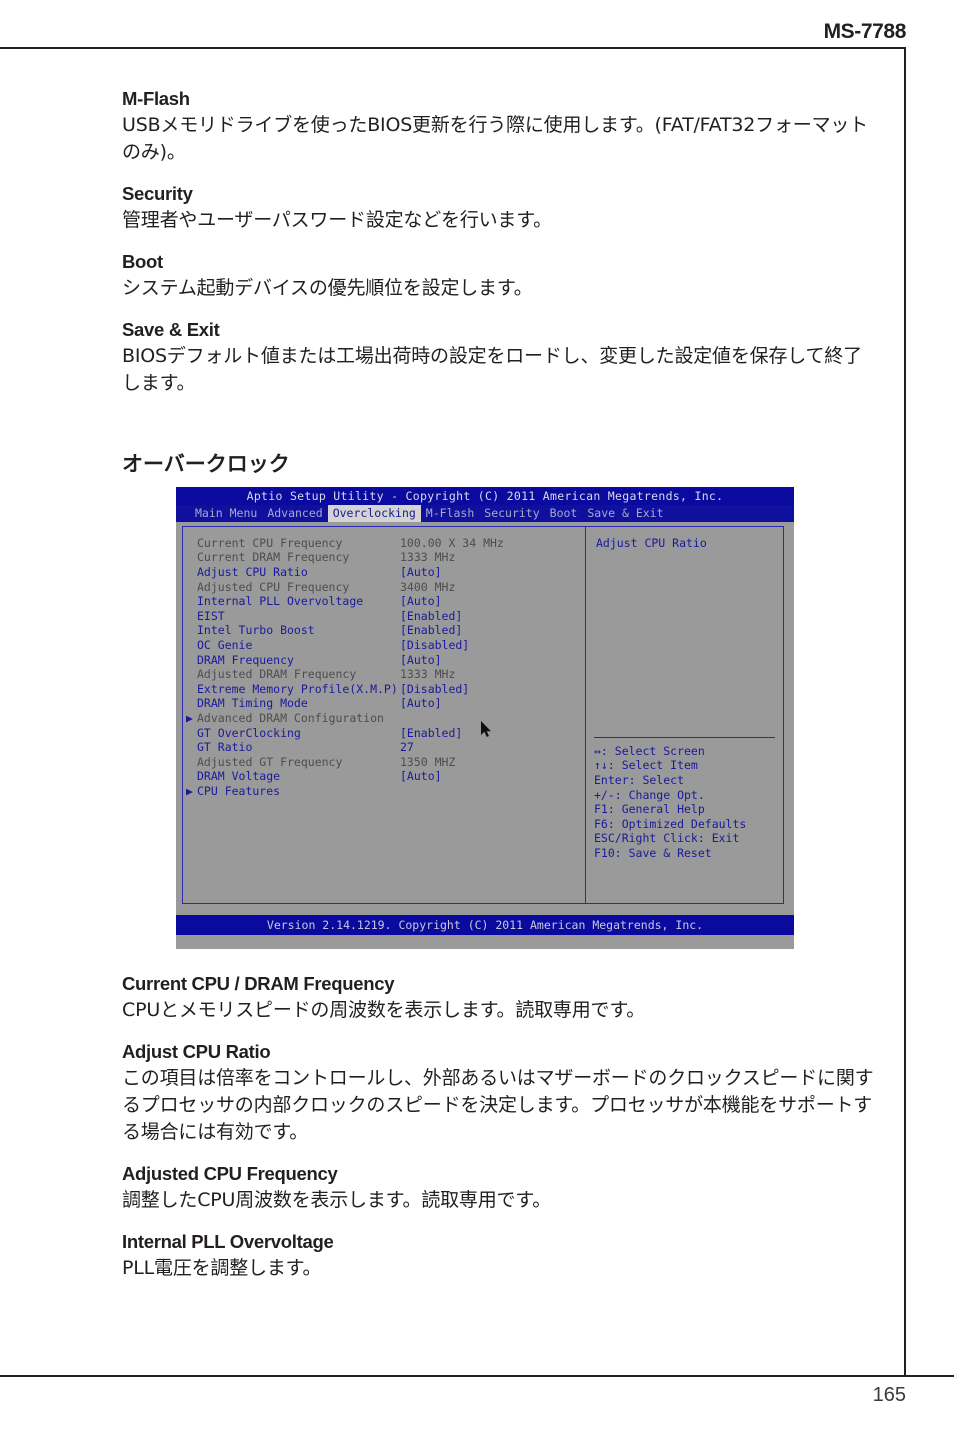  Describe the element at coordinates (384, 645) in the screenshot. I see `bios-setting-row: OC Genie [Disabled]` at that location.